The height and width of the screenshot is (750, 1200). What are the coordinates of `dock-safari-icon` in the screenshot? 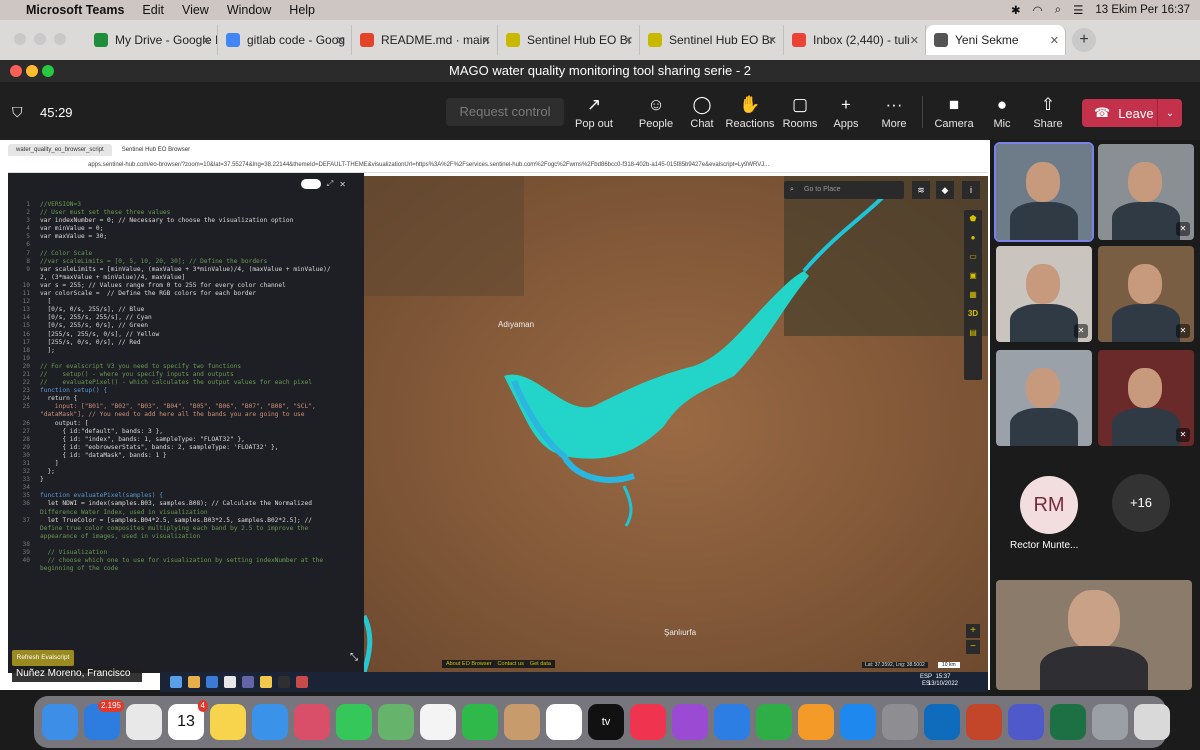 It's located at (270, 722).